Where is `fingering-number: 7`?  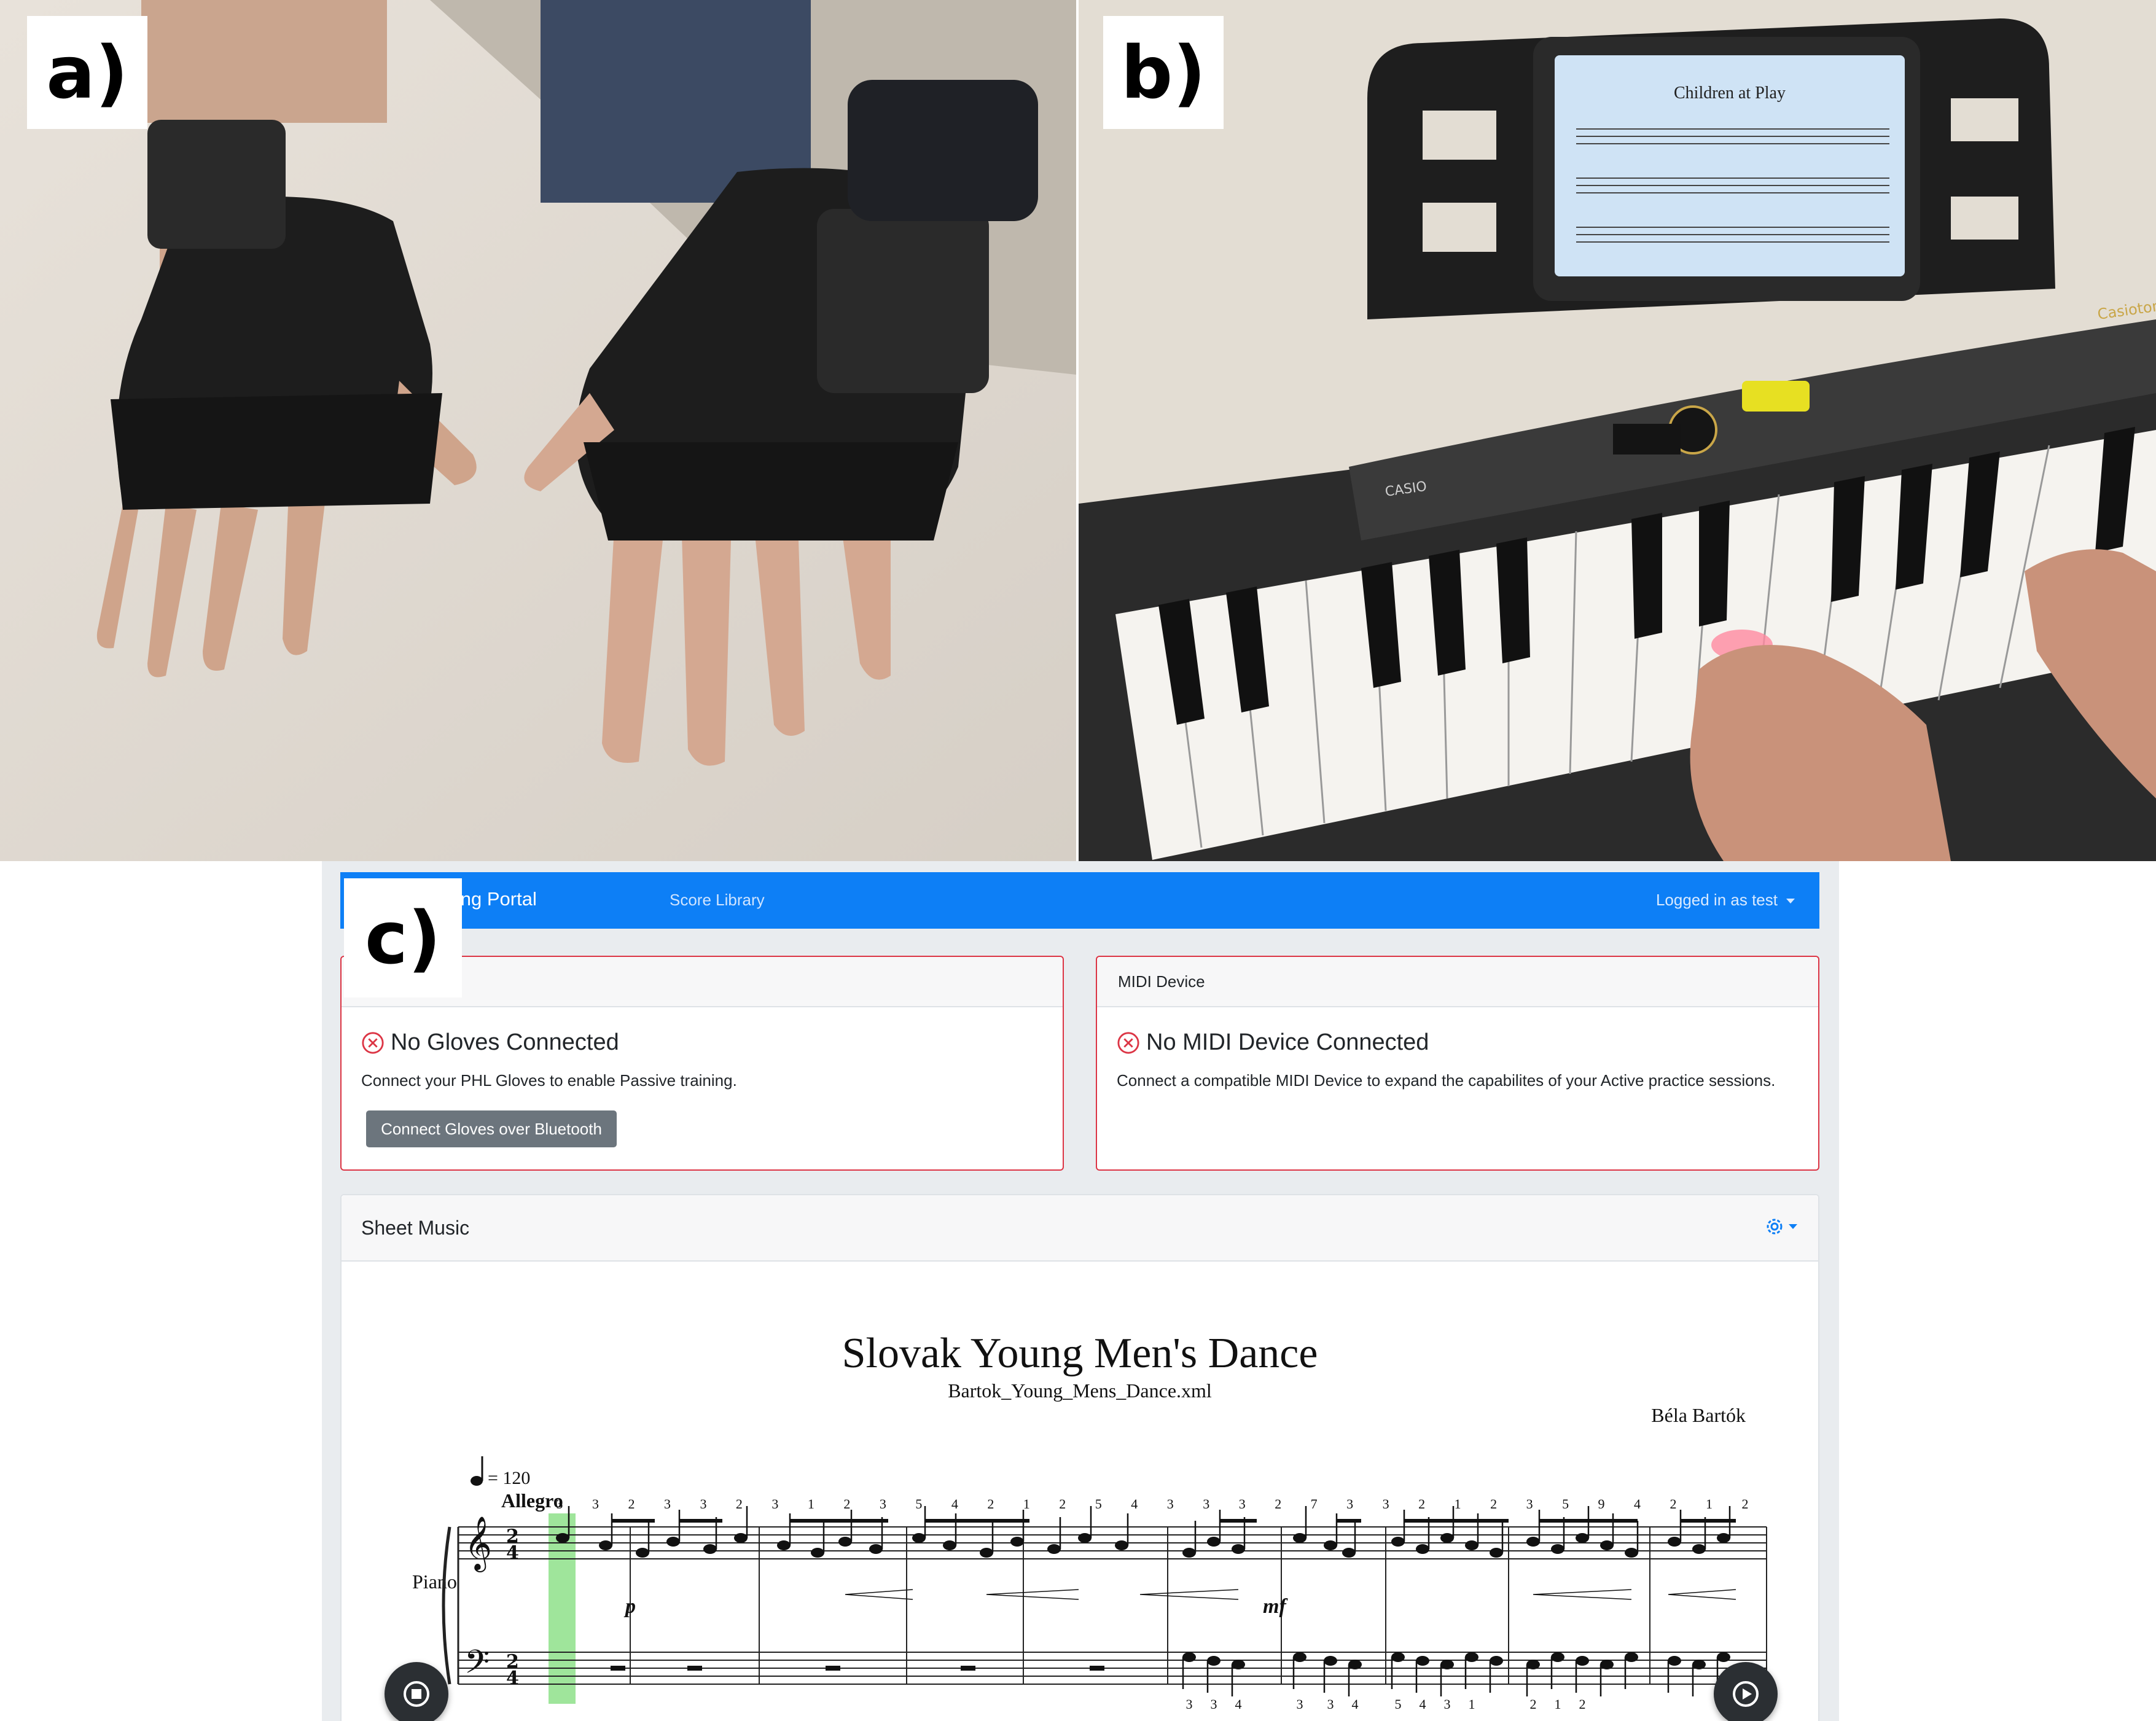 fingering-number: 7 is located at coordinates (1314, 1504).